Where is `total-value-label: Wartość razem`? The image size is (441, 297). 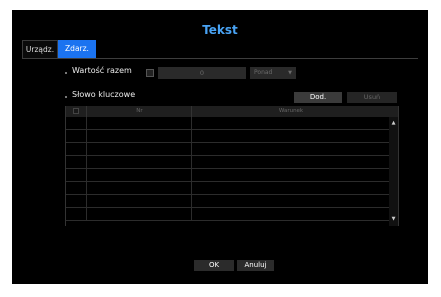
total-value-label: Wartość razem is located at coordinates (102, 70).